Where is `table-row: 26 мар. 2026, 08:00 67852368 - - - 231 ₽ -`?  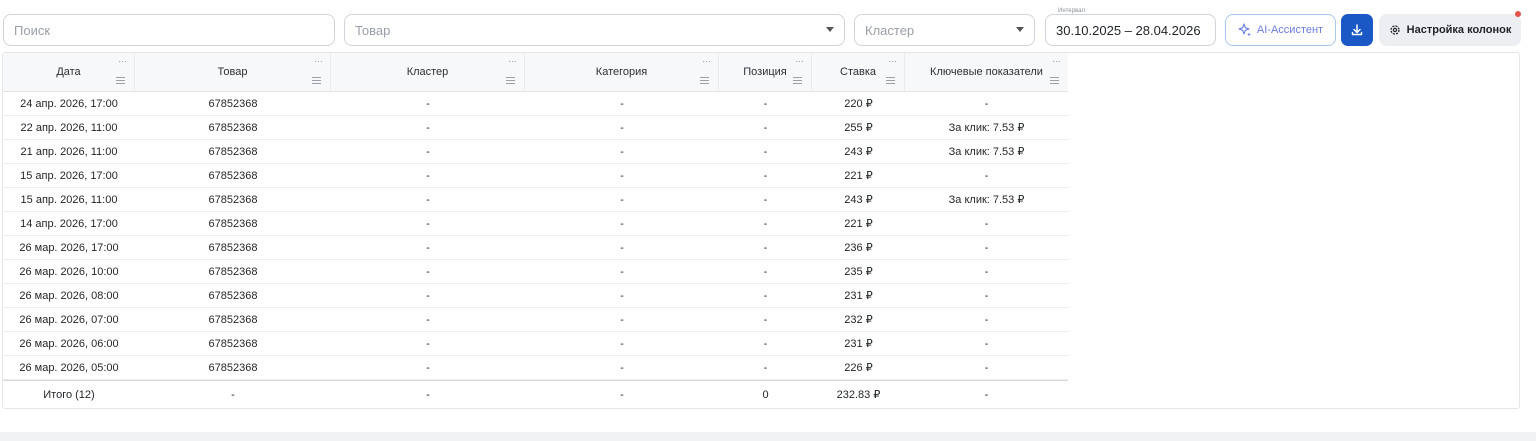
table-row: 26 мар. 2026, 08:00 67852368 - - - 231 ₽ - is located at coordinates (535, 296).